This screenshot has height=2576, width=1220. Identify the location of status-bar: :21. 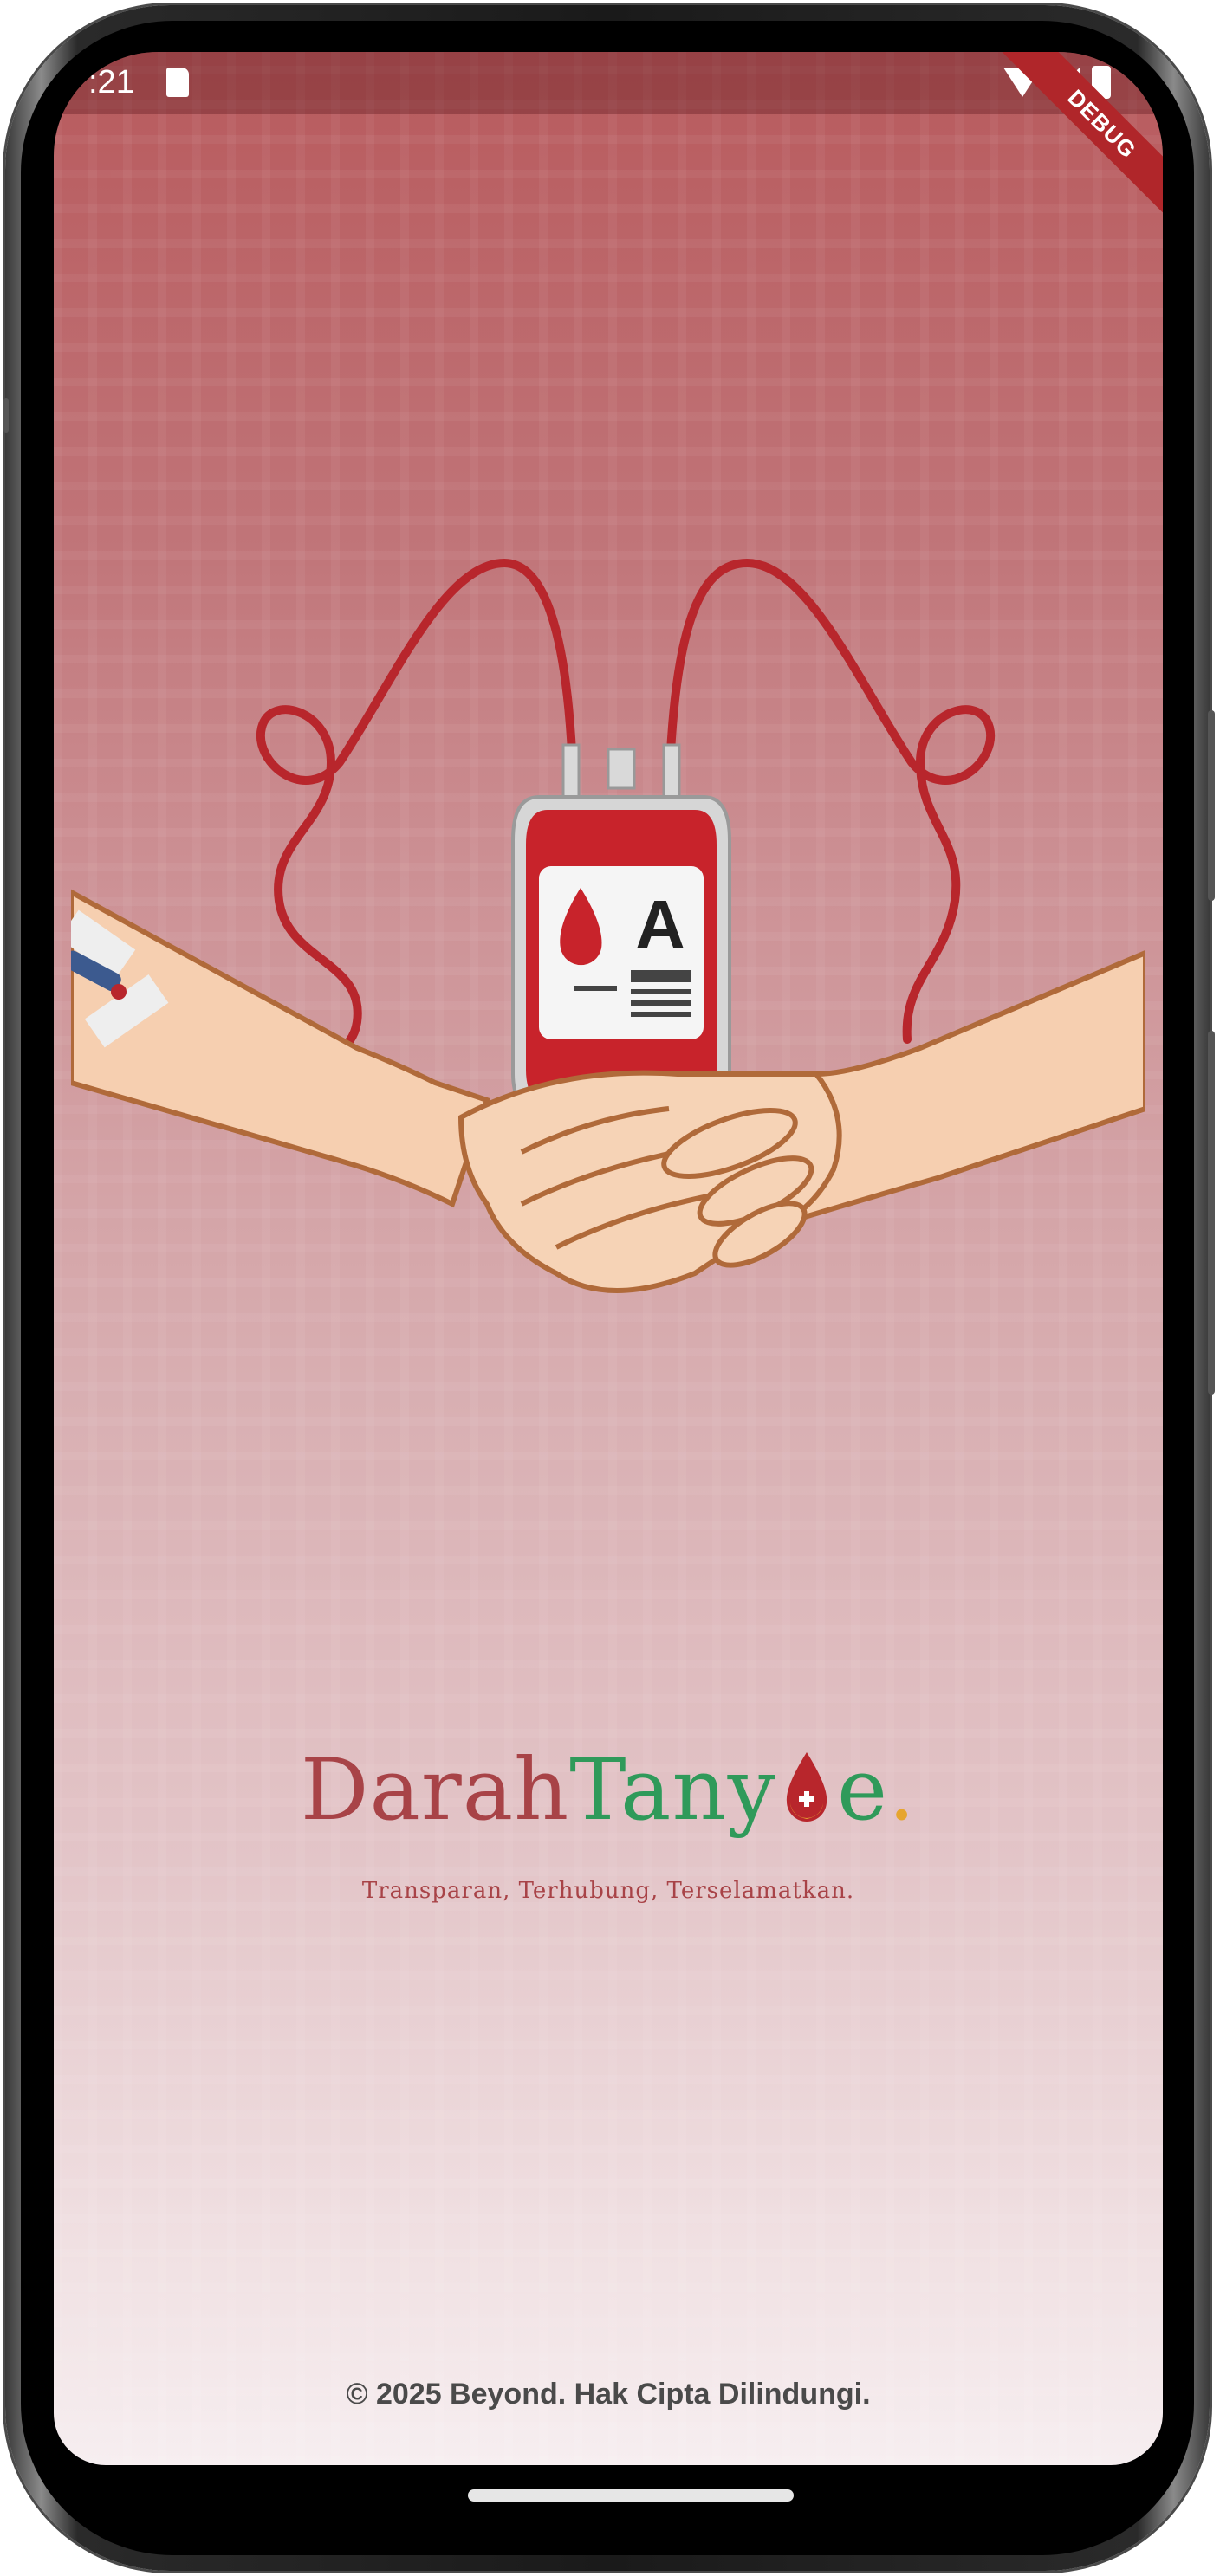
(608, 83).